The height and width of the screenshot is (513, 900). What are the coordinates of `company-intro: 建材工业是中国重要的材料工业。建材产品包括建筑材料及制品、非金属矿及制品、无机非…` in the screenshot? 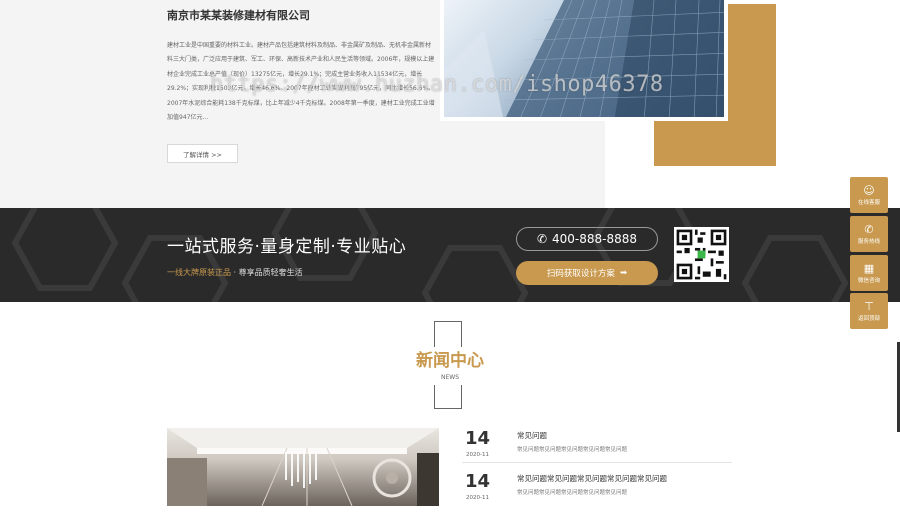 It's located at (301, 82).